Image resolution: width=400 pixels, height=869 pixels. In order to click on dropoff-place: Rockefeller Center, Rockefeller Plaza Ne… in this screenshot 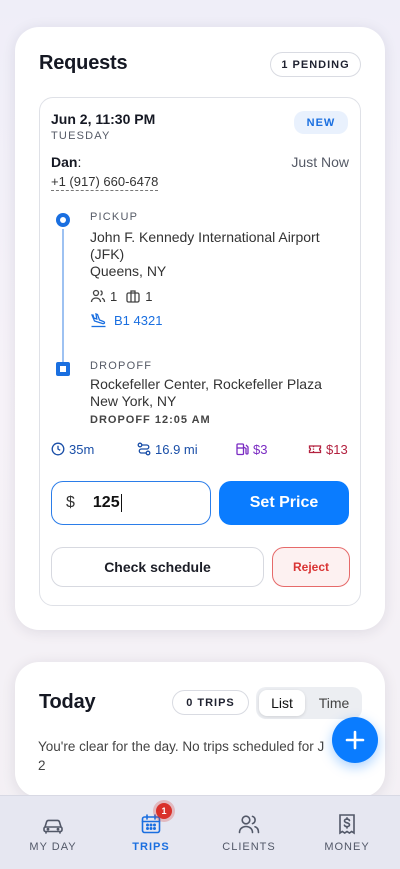, I will do `click(206, 393)`.